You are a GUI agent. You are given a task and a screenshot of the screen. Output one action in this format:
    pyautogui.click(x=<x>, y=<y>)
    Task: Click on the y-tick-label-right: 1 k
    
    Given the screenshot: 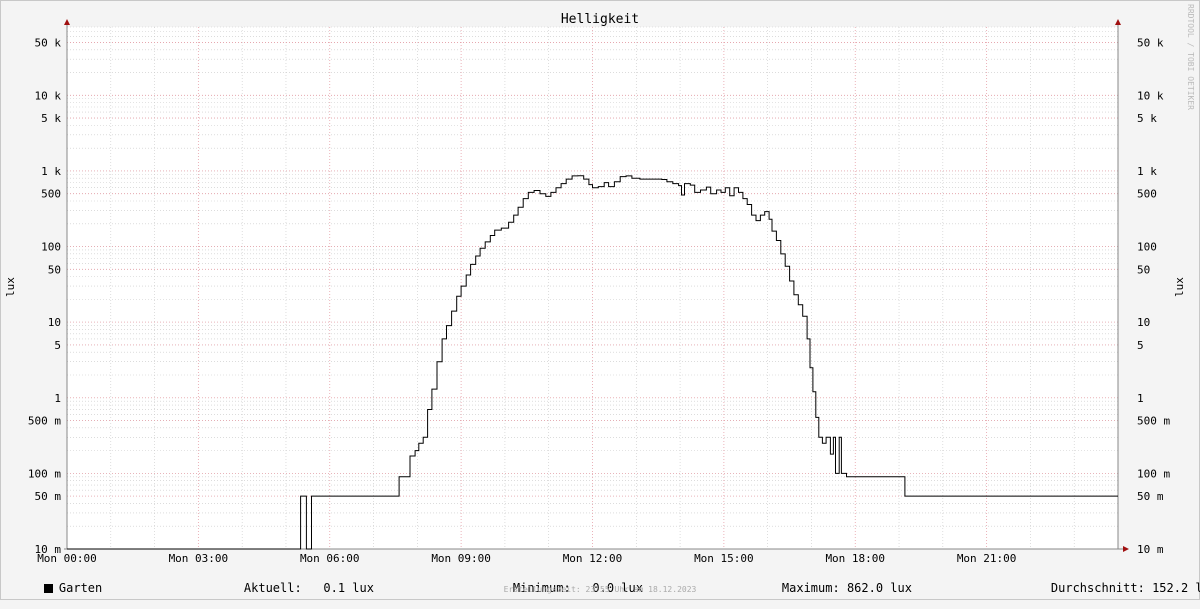 What is the action you would take?
    pyautogui.click(x=1147, y=171)
    